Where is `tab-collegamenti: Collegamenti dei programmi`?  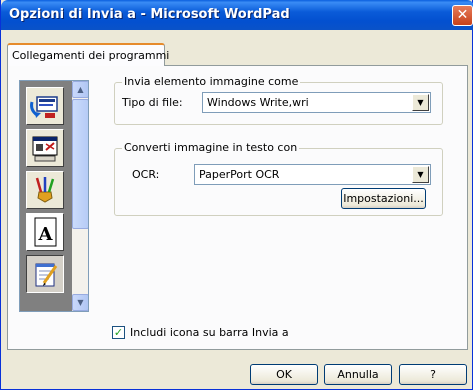
tab-collegamenti: Collegamenti dei programmi is located at coordinates (88, 54).